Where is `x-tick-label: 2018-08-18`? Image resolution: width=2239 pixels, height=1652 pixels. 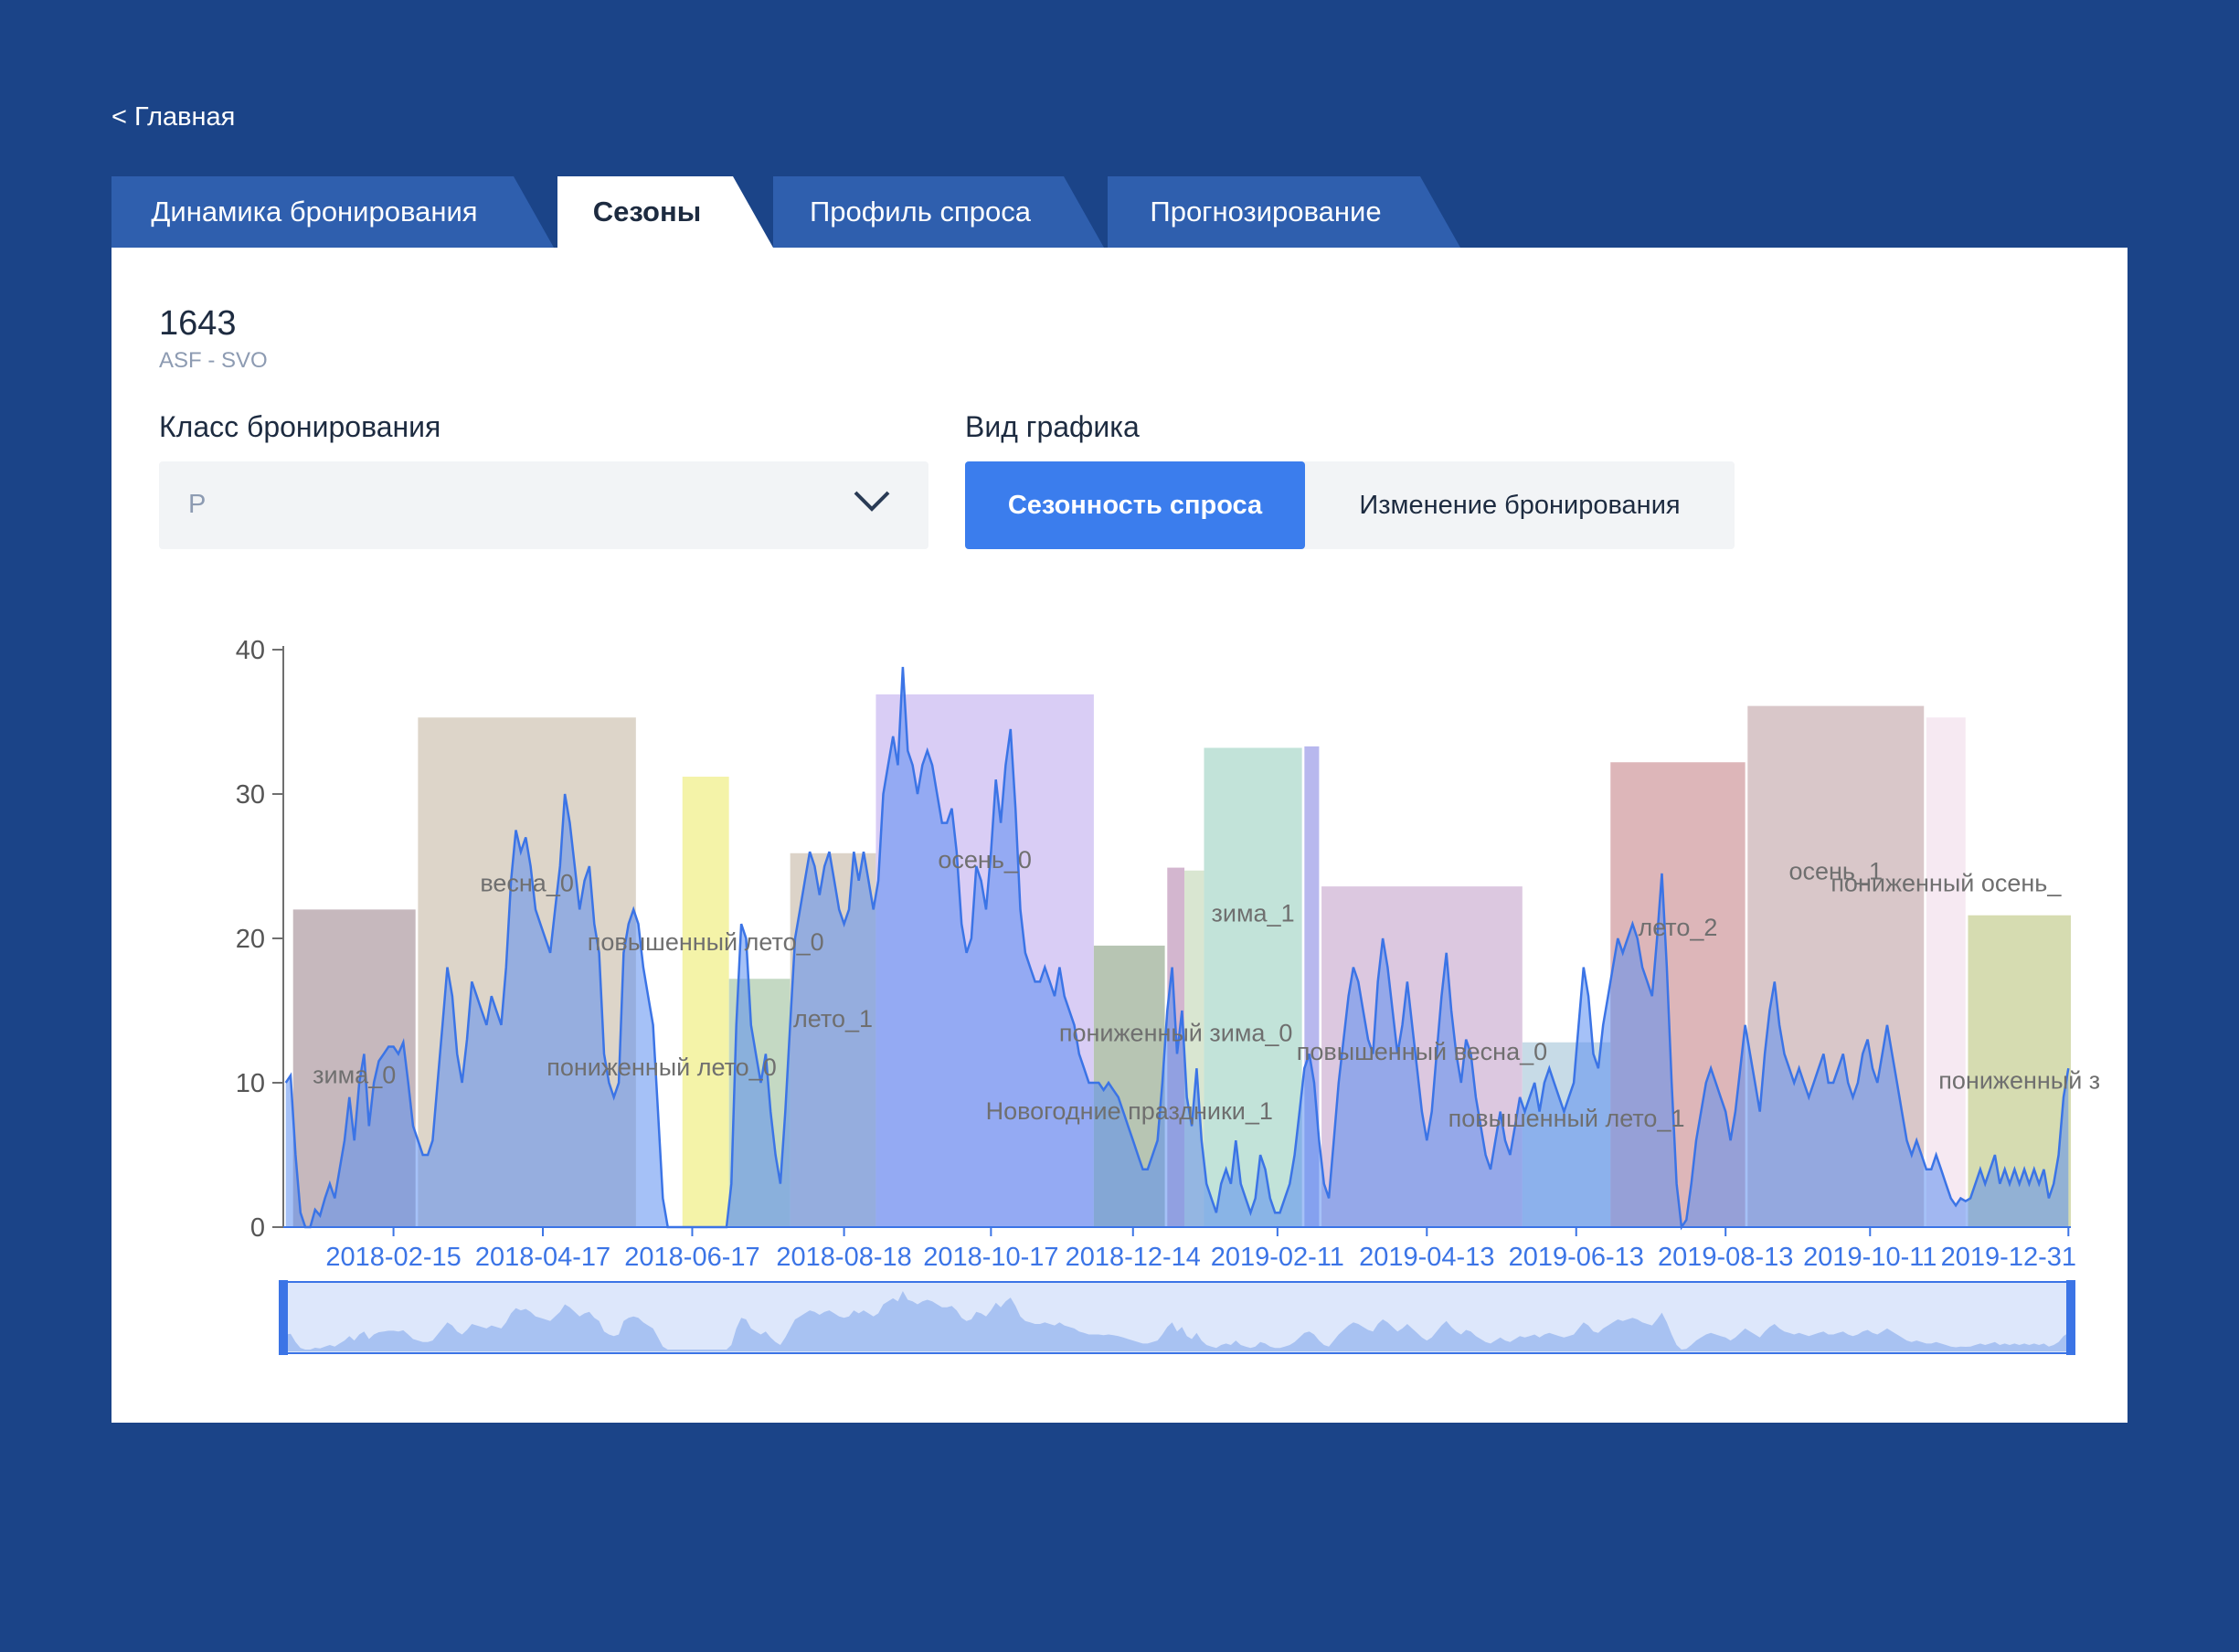 x-tick-label: 2018-08-18 is located at coordinates (843, 1258).